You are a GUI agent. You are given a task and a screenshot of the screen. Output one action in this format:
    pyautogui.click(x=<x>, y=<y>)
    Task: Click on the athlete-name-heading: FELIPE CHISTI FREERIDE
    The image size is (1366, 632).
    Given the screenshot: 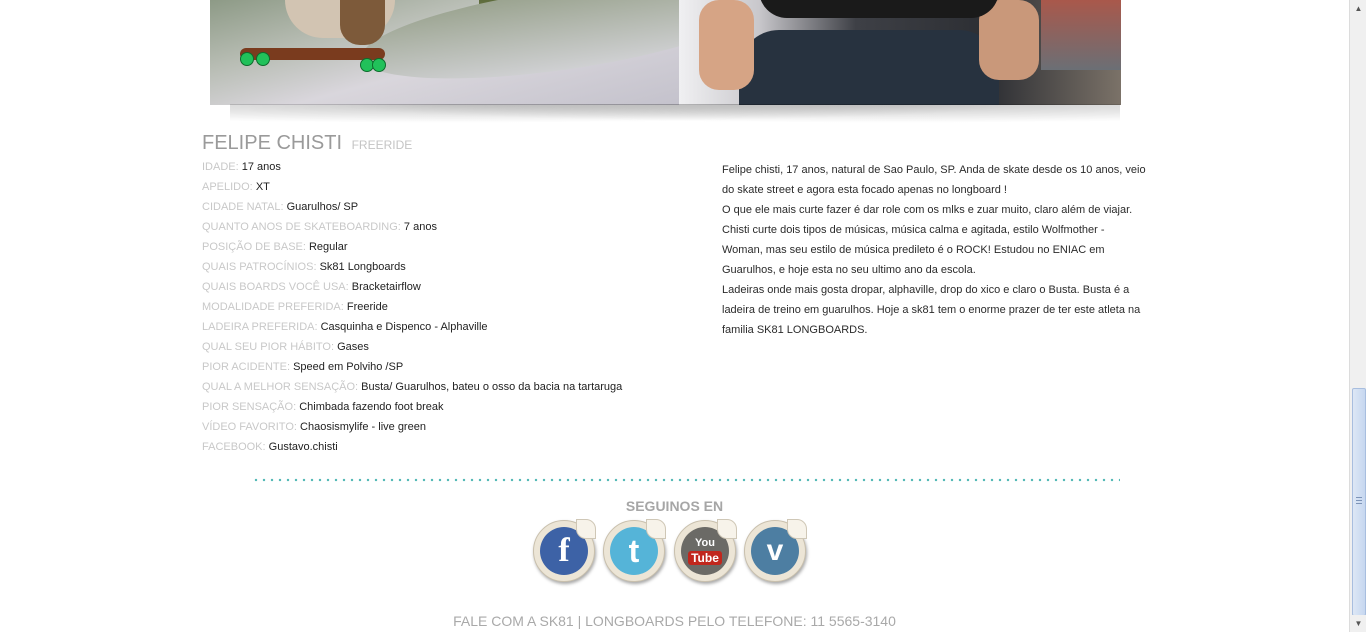 What is the action you would take?
    pyautogui.click(x=307, y=143)
    